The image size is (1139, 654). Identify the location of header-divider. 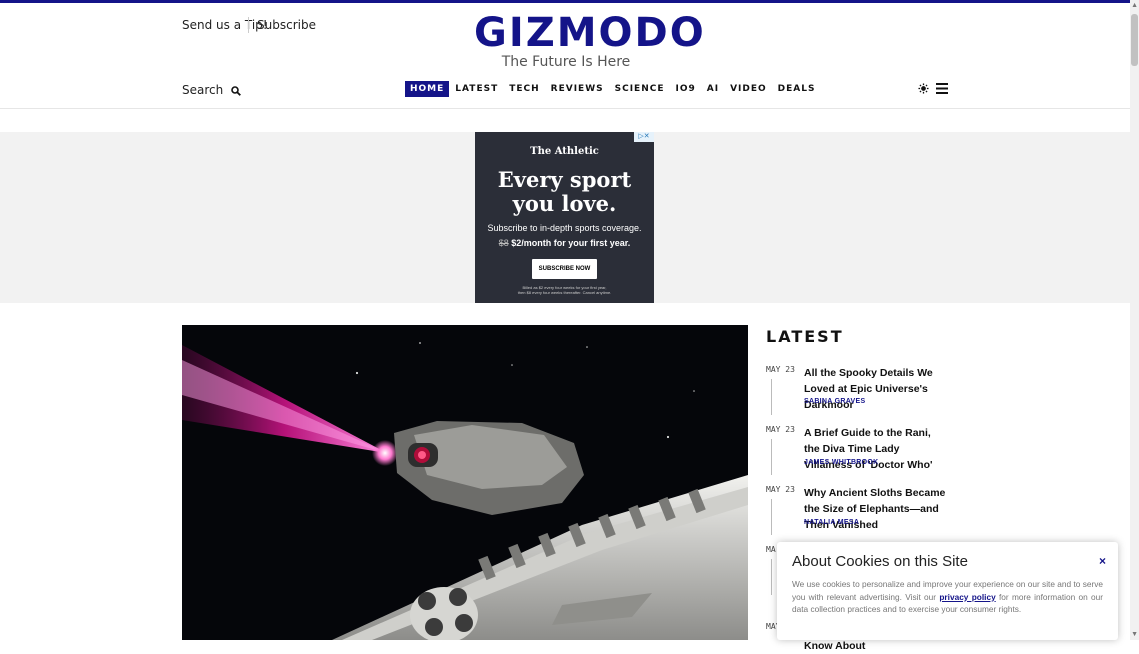
(248, 25).